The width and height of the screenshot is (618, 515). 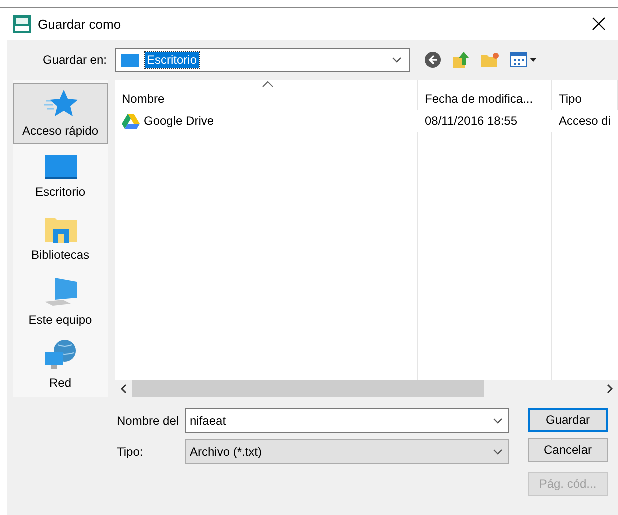 What do you see at coordinates (599, 24) in the screenshot?
I see `close-icon` at bounding box center [599, 24].